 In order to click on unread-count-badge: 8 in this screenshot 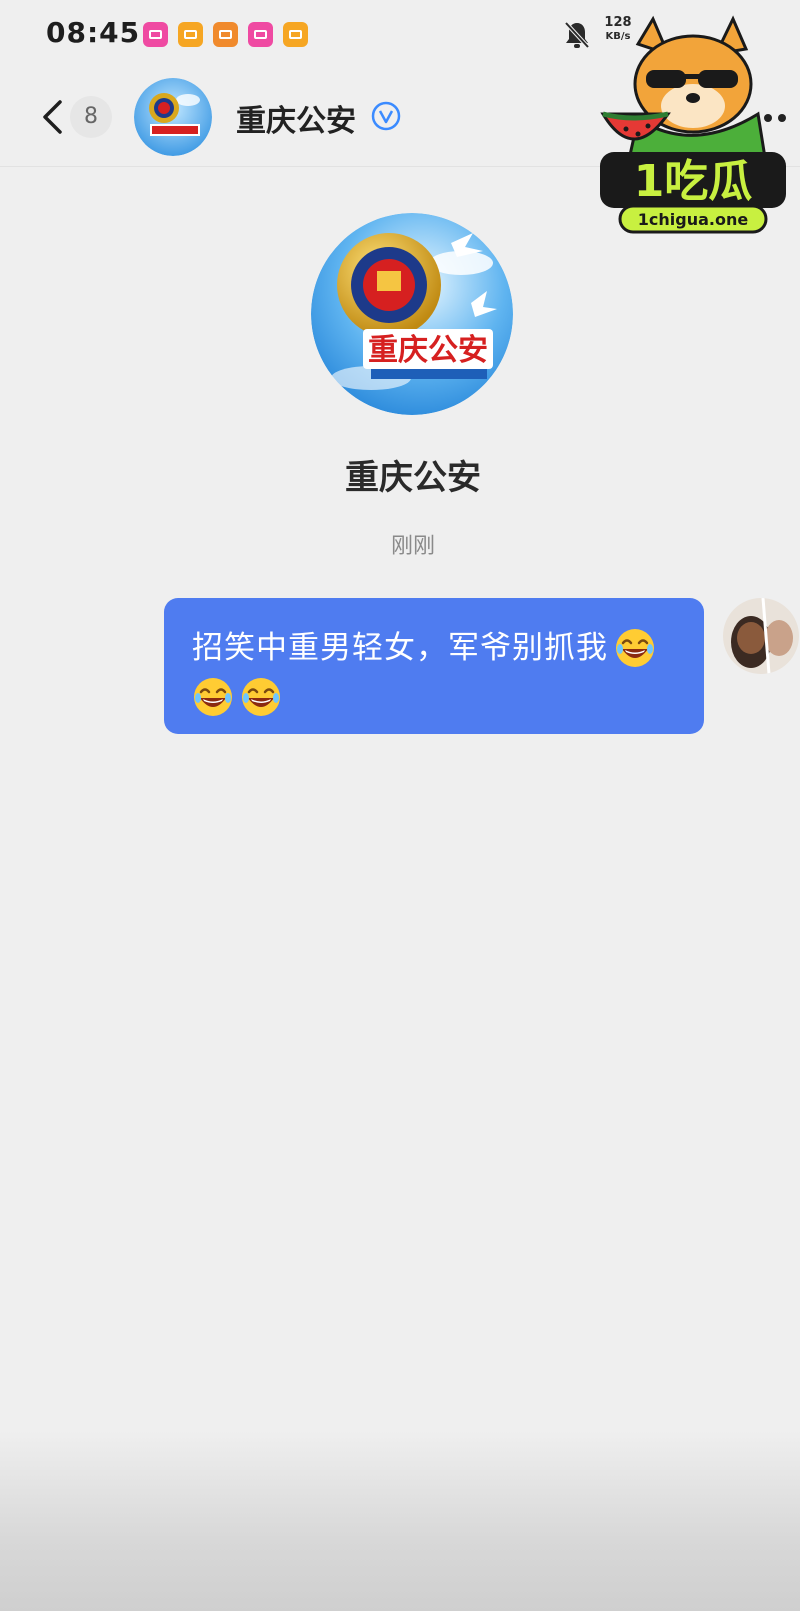, I will do `click(91, 117)`.